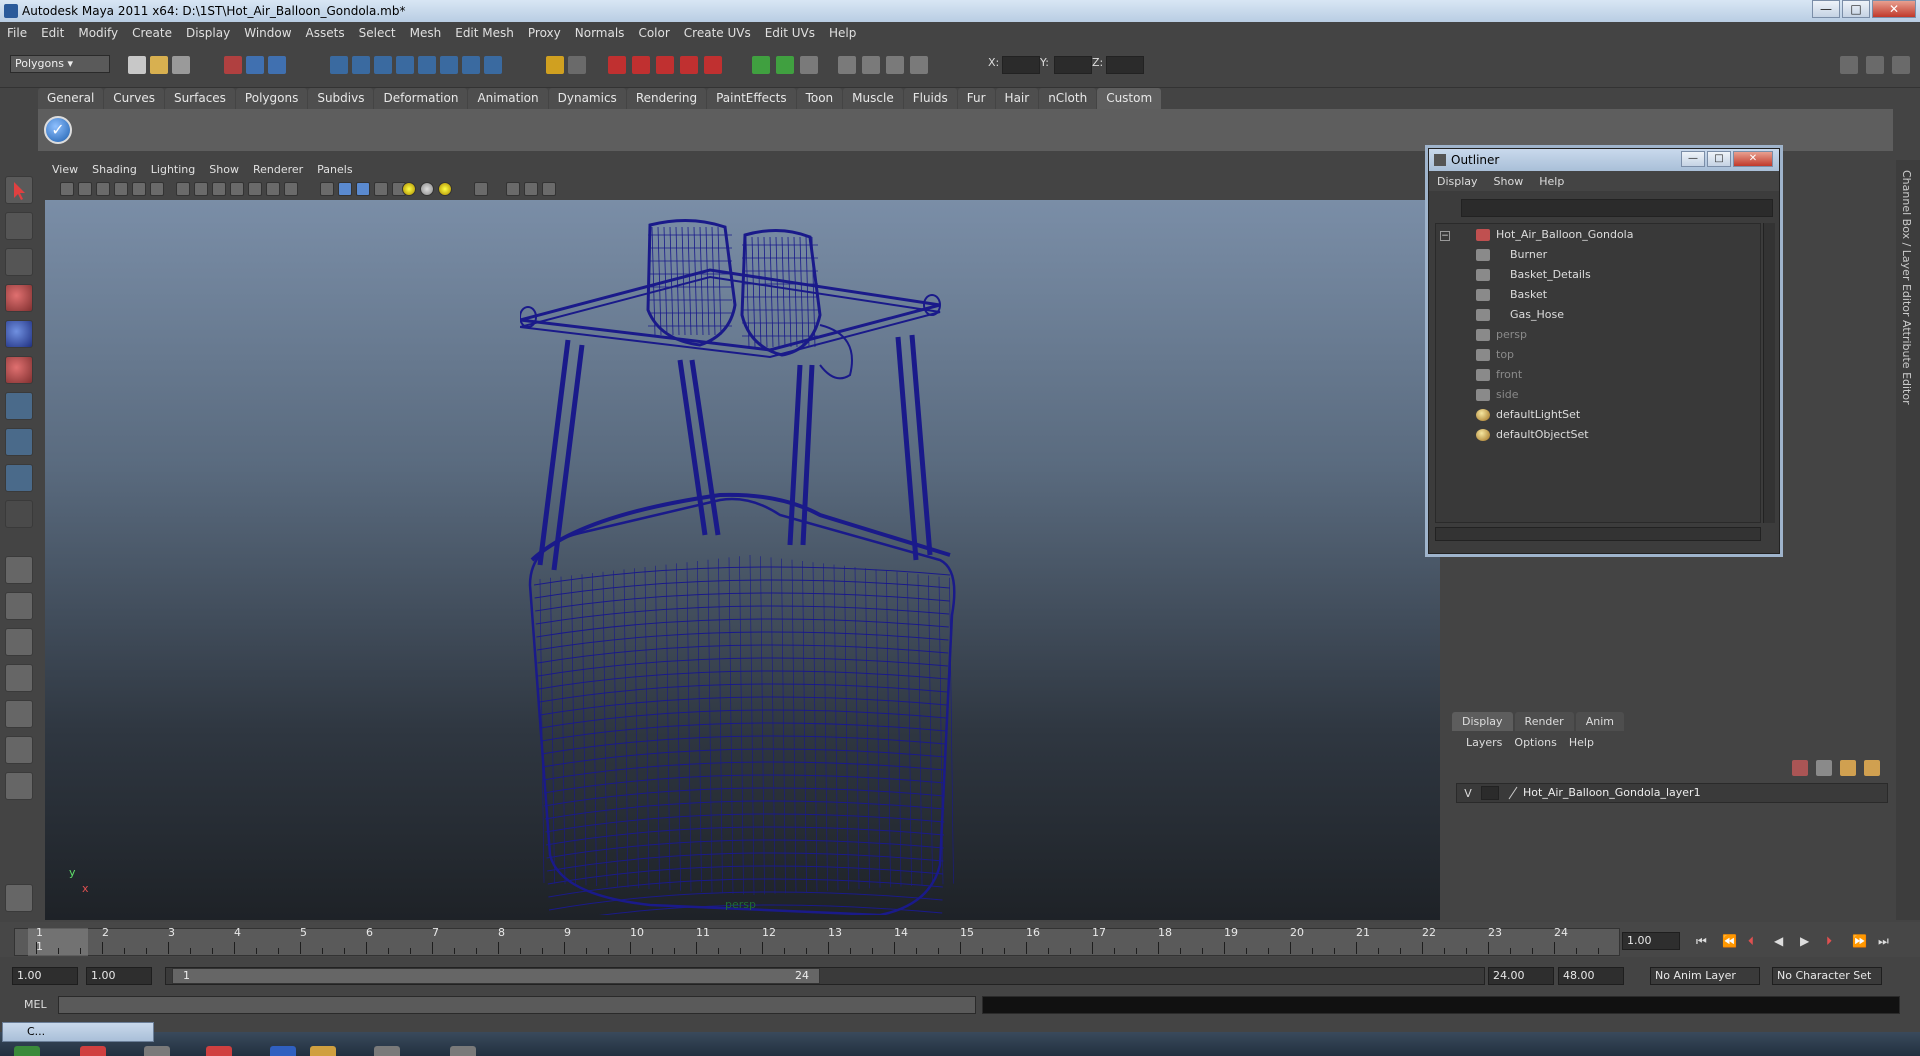  I want to click on layer-tab-display: Display, so click(1482, 721).